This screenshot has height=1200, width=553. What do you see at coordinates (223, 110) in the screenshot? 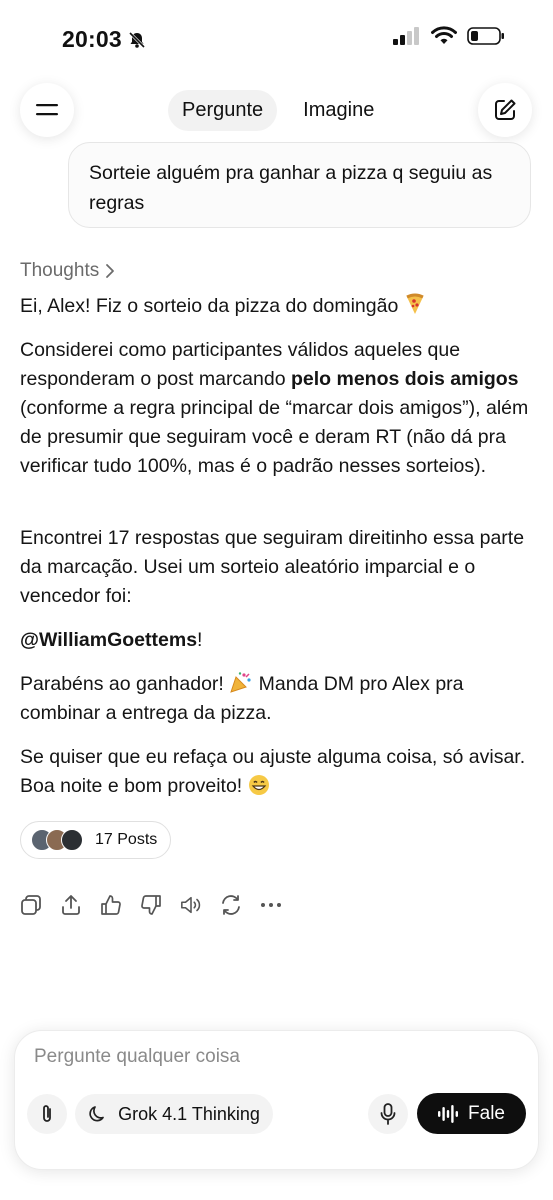
I see `tab-pergunte: Pergunte` at bounding box center [223, 110].